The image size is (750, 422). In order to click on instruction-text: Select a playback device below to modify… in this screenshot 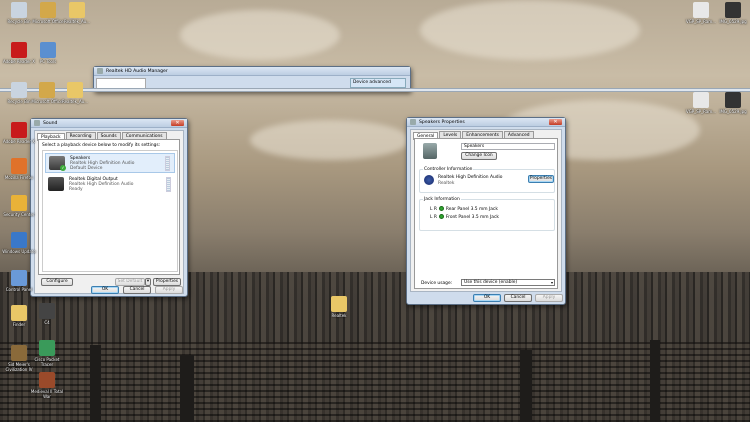, I will do `click(101, 145)`.